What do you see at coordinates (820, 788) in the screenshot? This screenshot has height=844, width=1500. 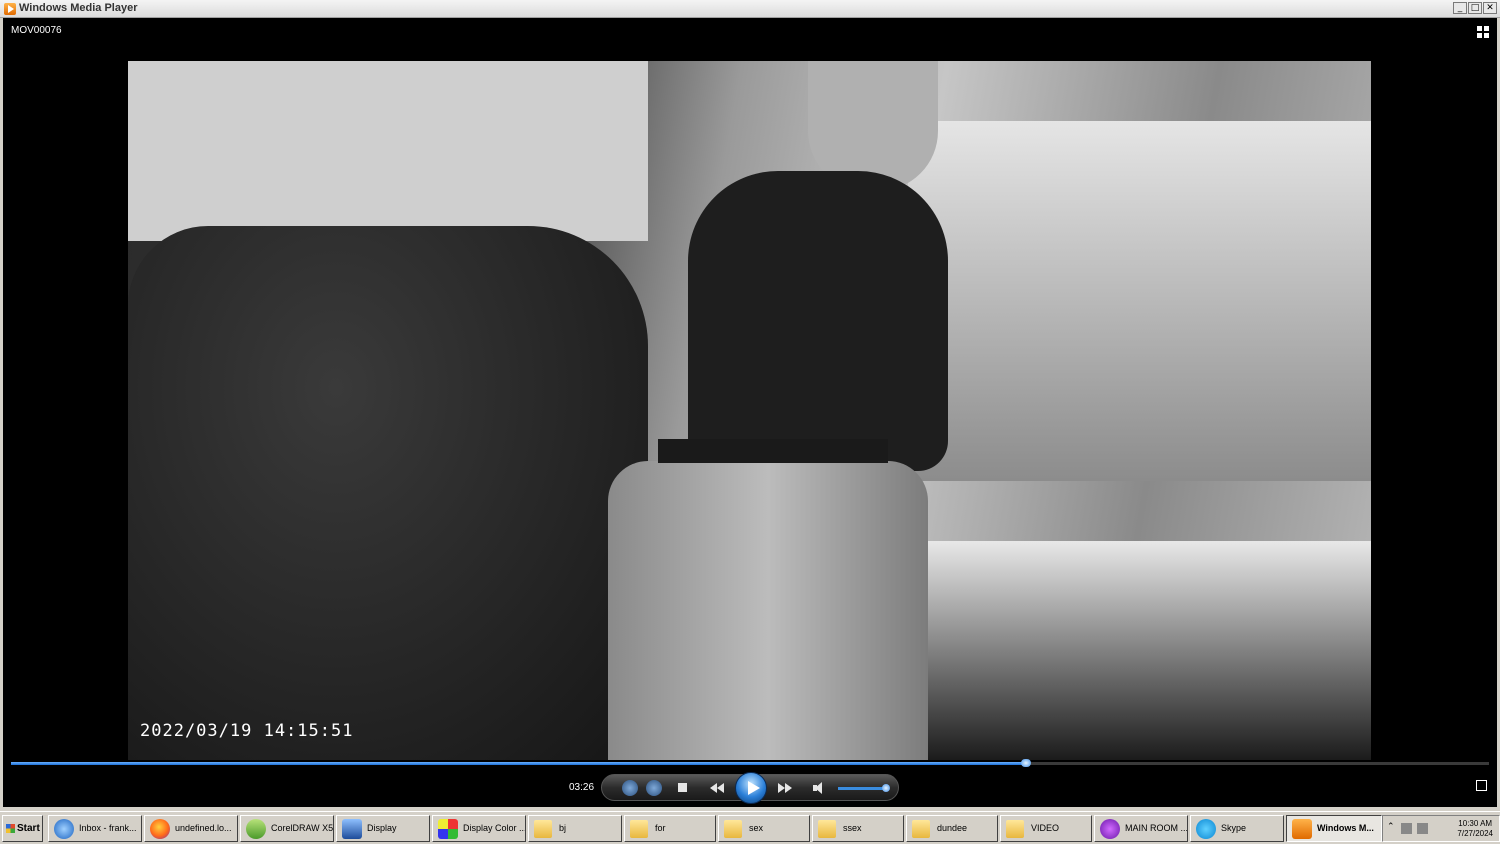 I see `volume-icon` at bounding box center [820, 788].